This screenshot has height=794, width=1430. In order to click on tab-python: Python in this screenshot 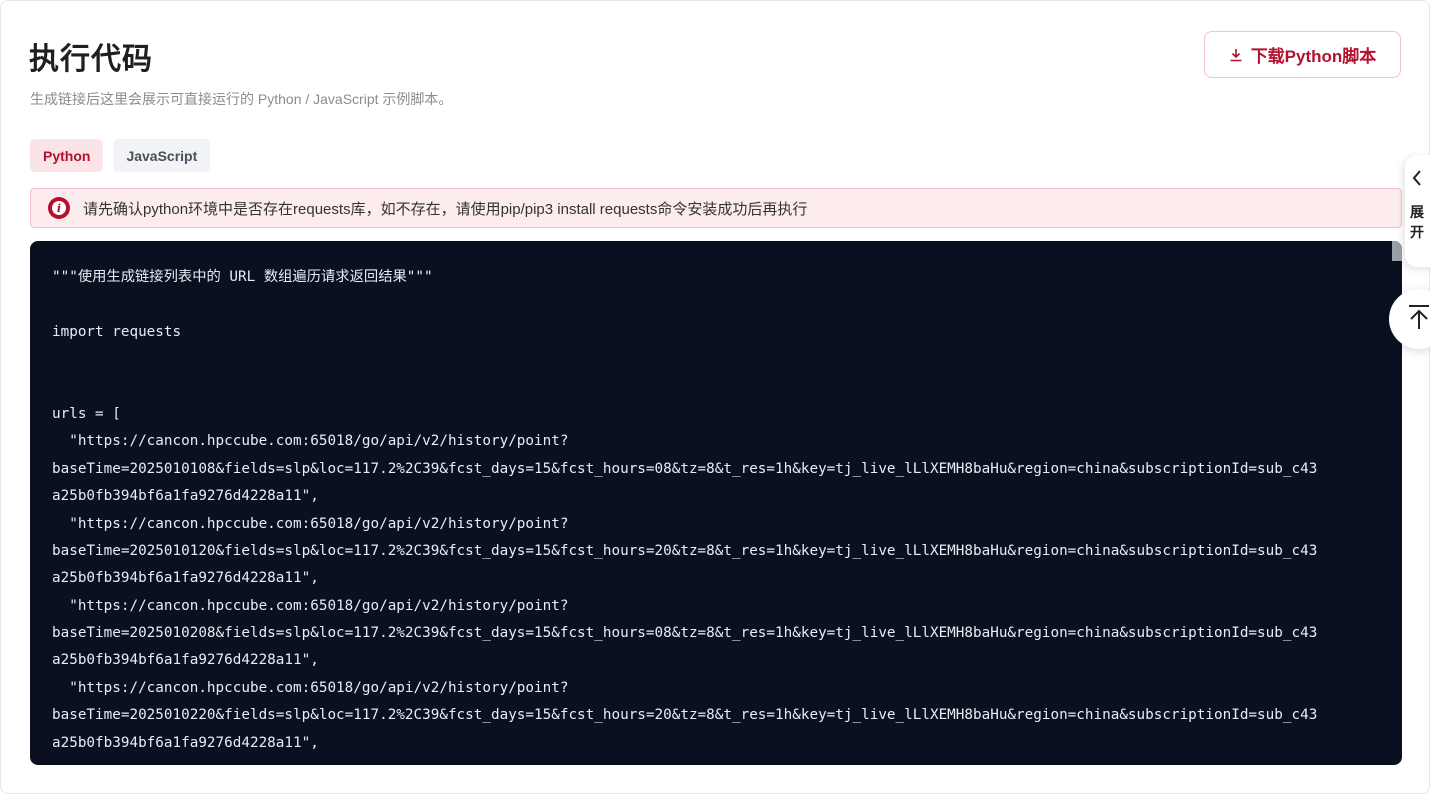, I will do `click(67, 155)`.